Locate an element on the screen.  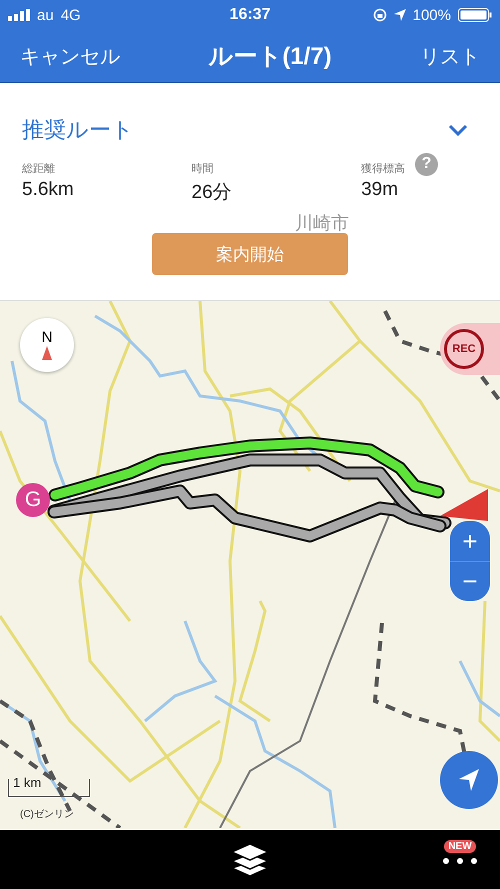
map-copyright: (C)ゼンリン is located at coordinates (47, 814).